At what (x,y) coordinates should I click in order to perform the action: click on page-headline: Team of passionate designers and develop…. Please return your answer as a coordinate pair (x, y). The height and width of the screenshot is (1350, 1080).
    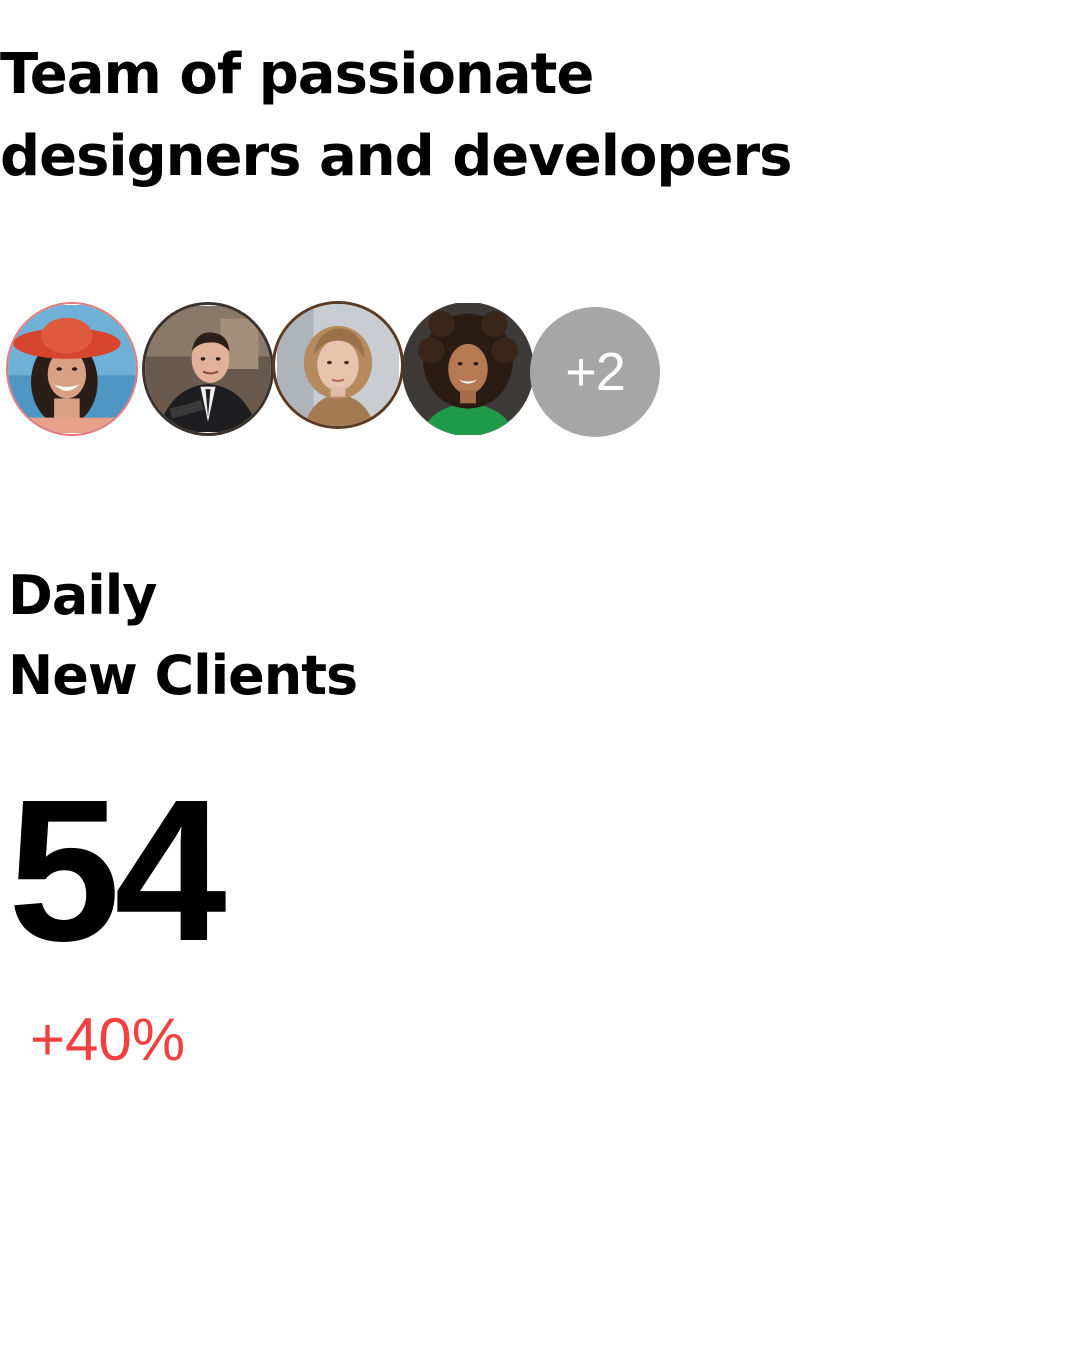
    Looking at the image, I should click on (396, 116).